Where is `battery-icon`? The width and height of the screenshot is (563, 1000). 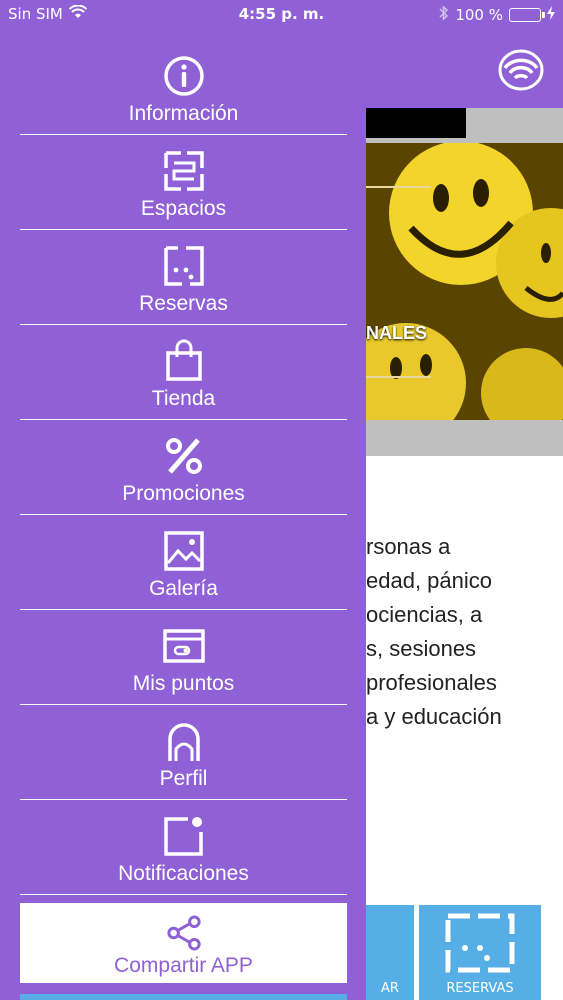 battery-icon is located at coordinates (527, 15).